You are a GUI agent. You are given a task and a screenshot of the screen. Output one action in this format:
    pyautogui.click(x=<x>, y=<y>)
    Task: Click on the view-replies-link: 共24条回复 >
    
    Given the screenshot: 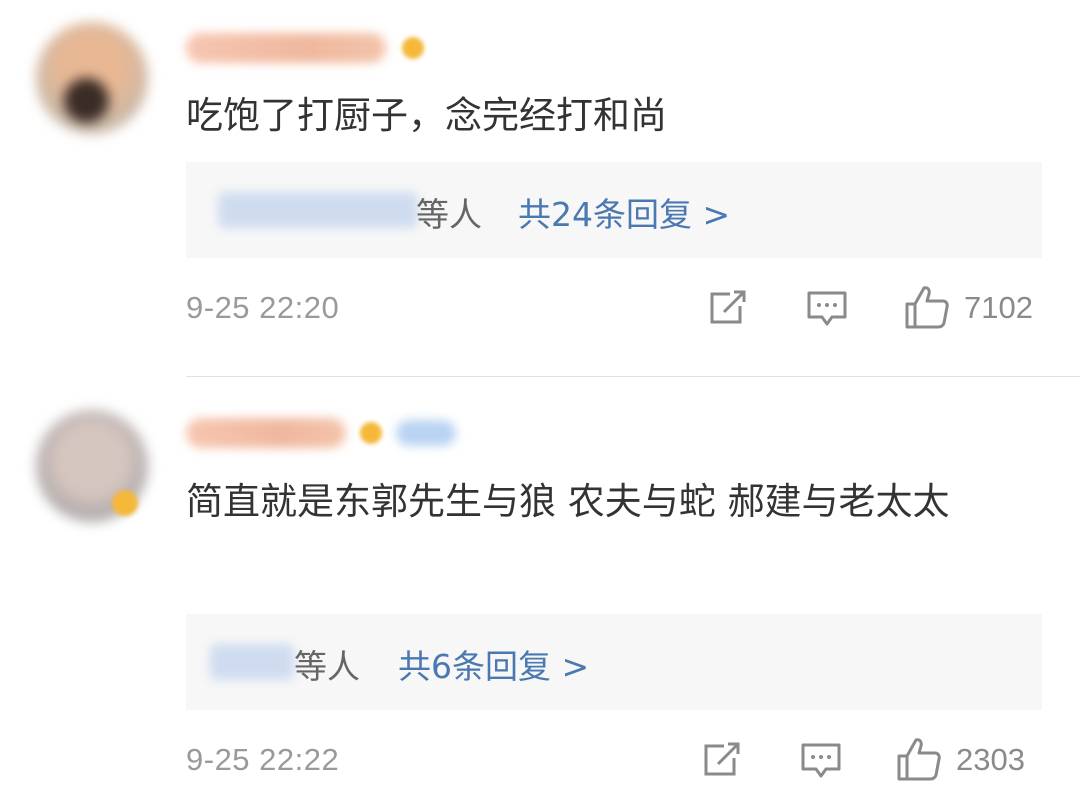 What is the action you would take?
    pyautogui.click(x=624, y=212)
    